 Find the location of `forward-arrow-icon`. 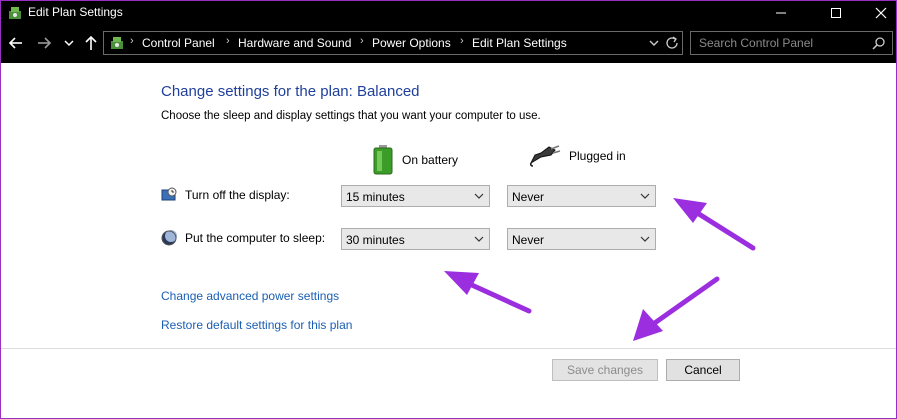

forward-arrow-icon is located at coordinates (45, 43).